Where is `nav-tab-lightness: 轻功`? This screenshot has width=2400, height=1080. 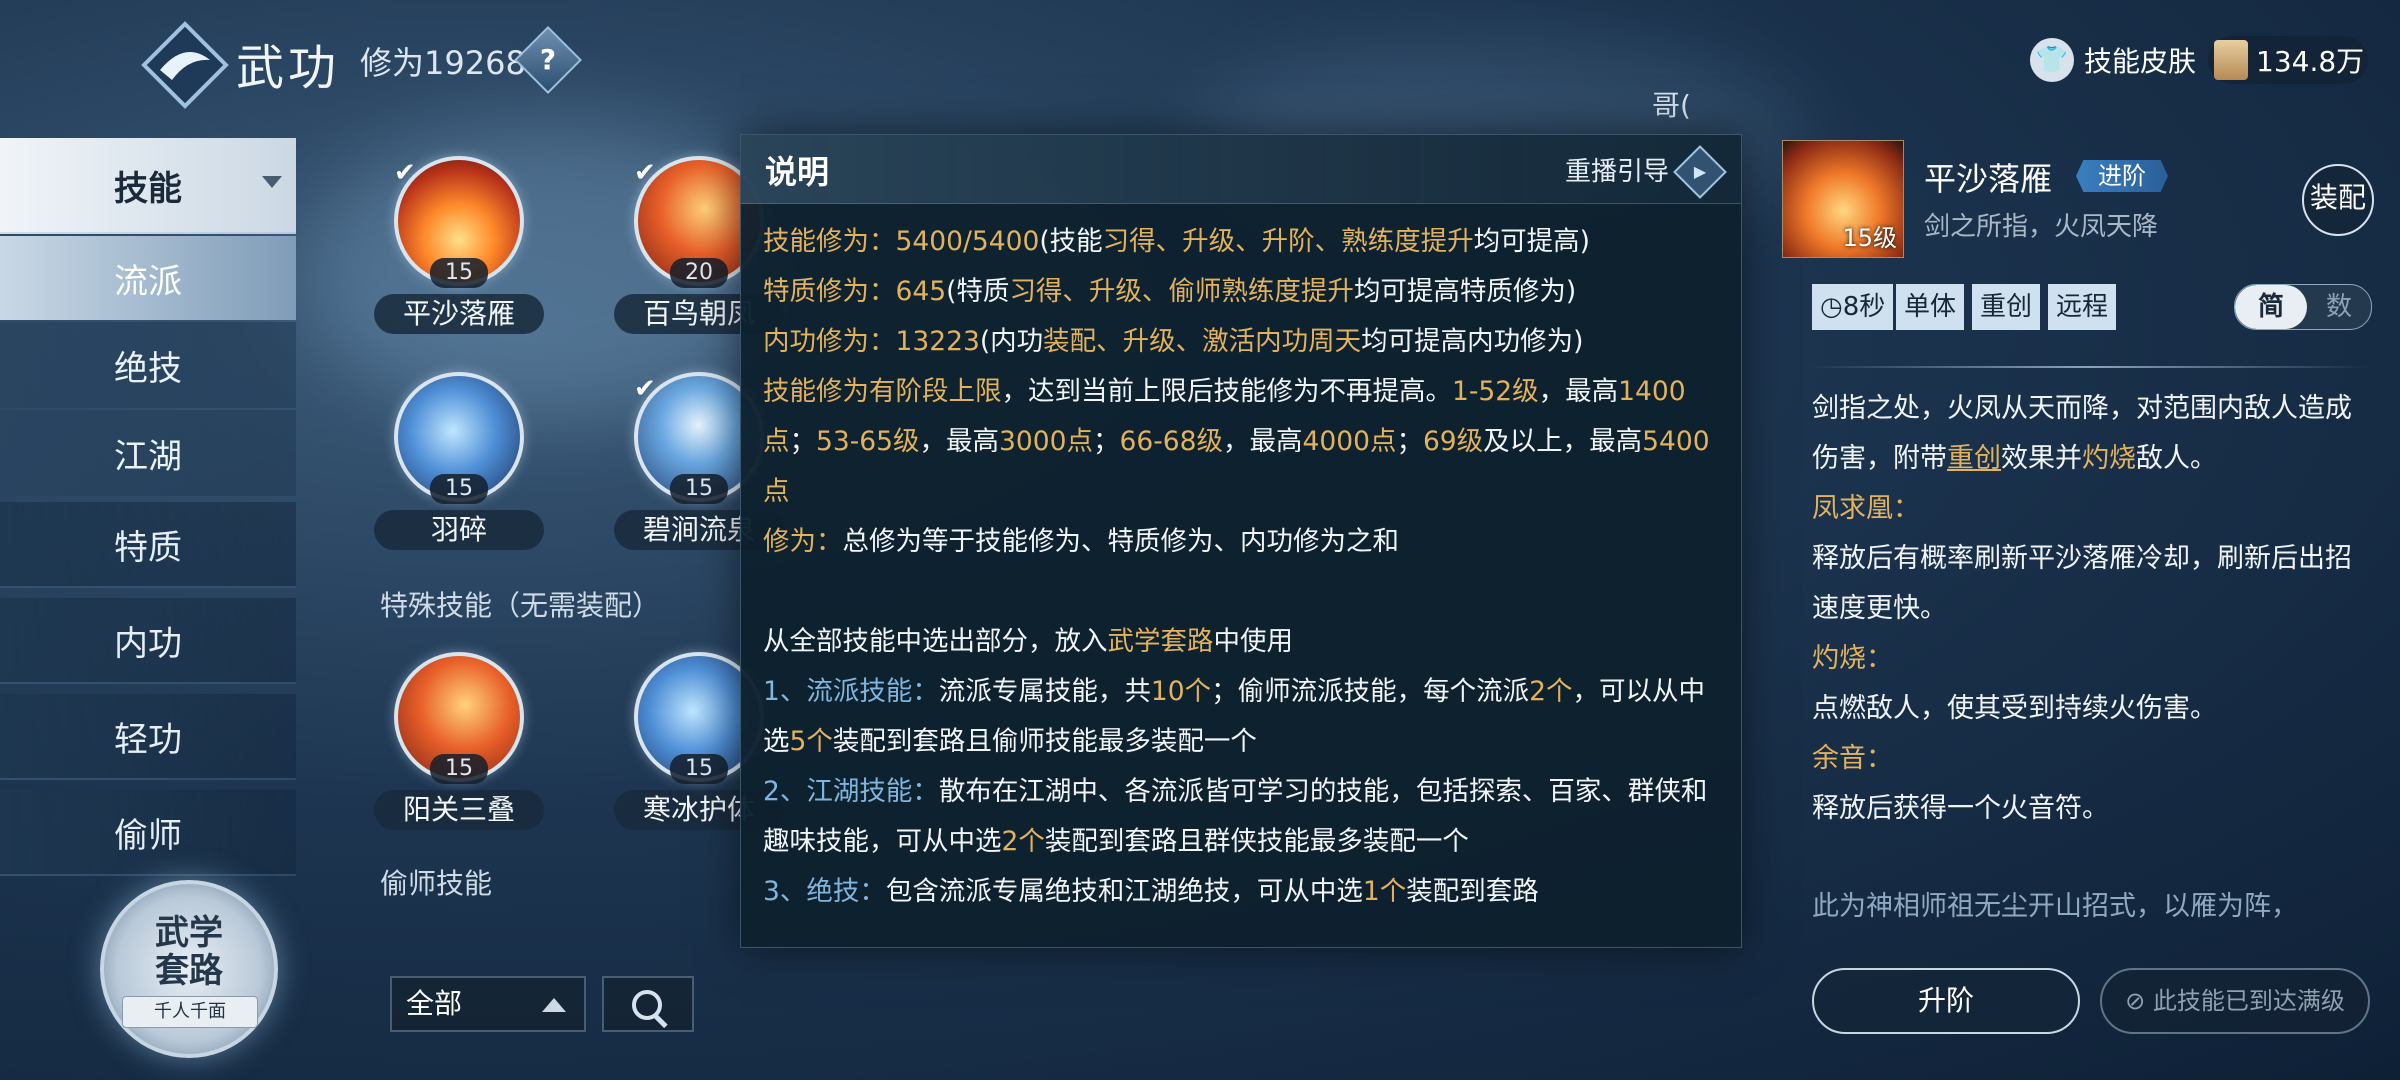
nav-tab-lightness: 轻功 is located at coordinates (148, 737).